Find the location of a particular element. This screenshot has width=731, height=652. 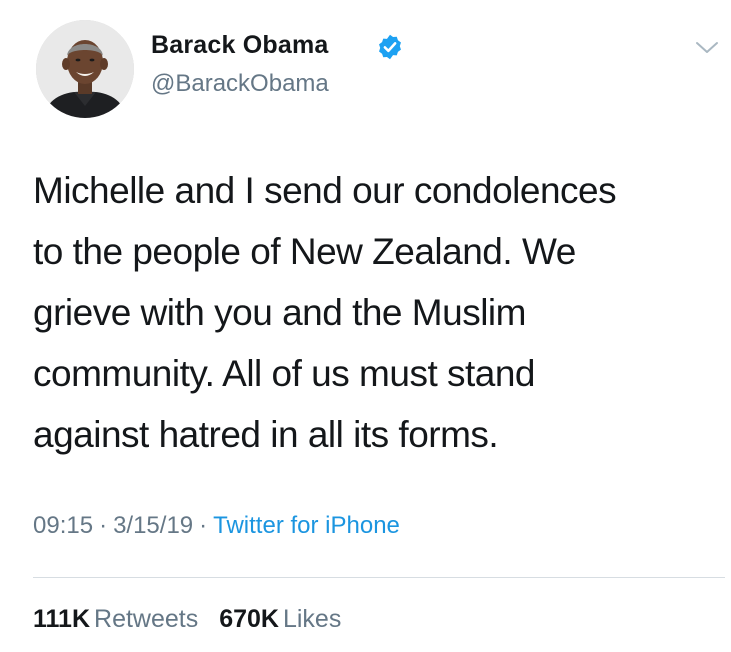

retweets-stat: 111K Retweets is located at coordinates (115, 619).